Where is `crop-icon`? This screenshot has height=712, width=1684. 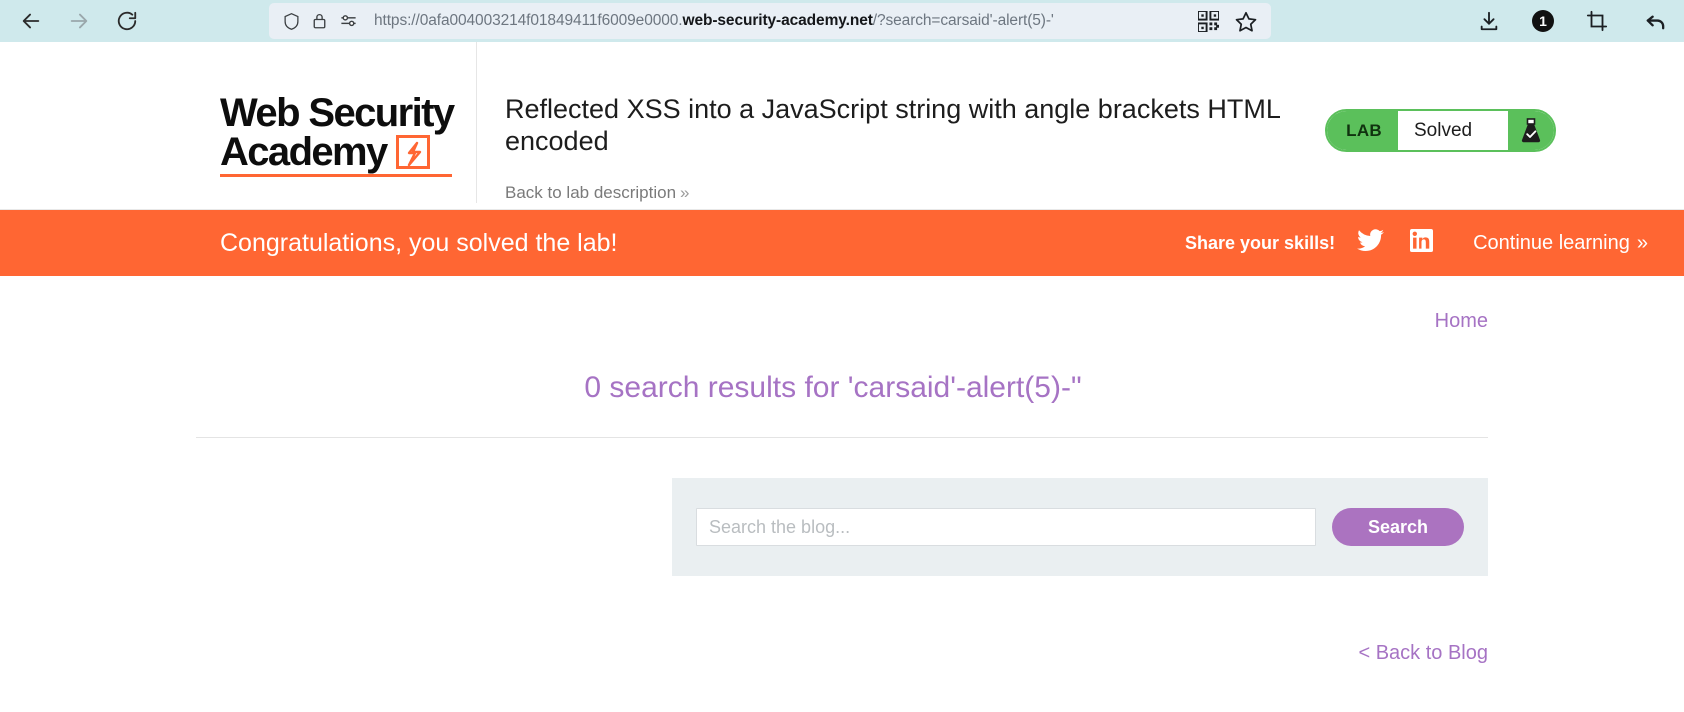
crop-icon is located at coordinates (1597, 21).